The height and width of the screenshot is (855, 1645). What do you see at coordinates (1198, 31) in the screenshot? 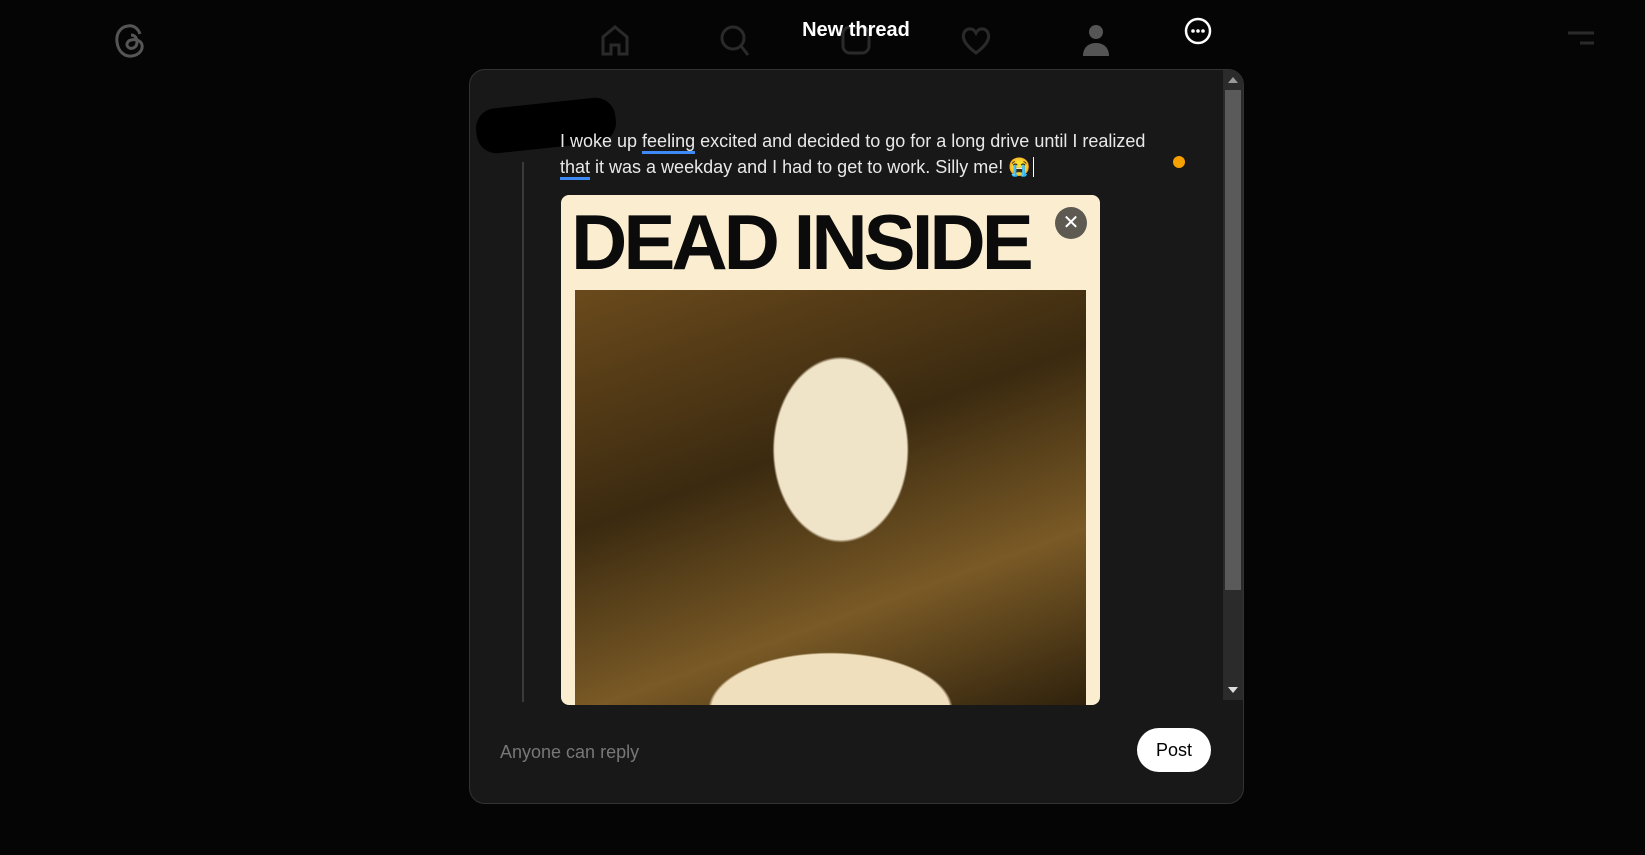
I see `more-icon` at bounding box center [1198, 31].